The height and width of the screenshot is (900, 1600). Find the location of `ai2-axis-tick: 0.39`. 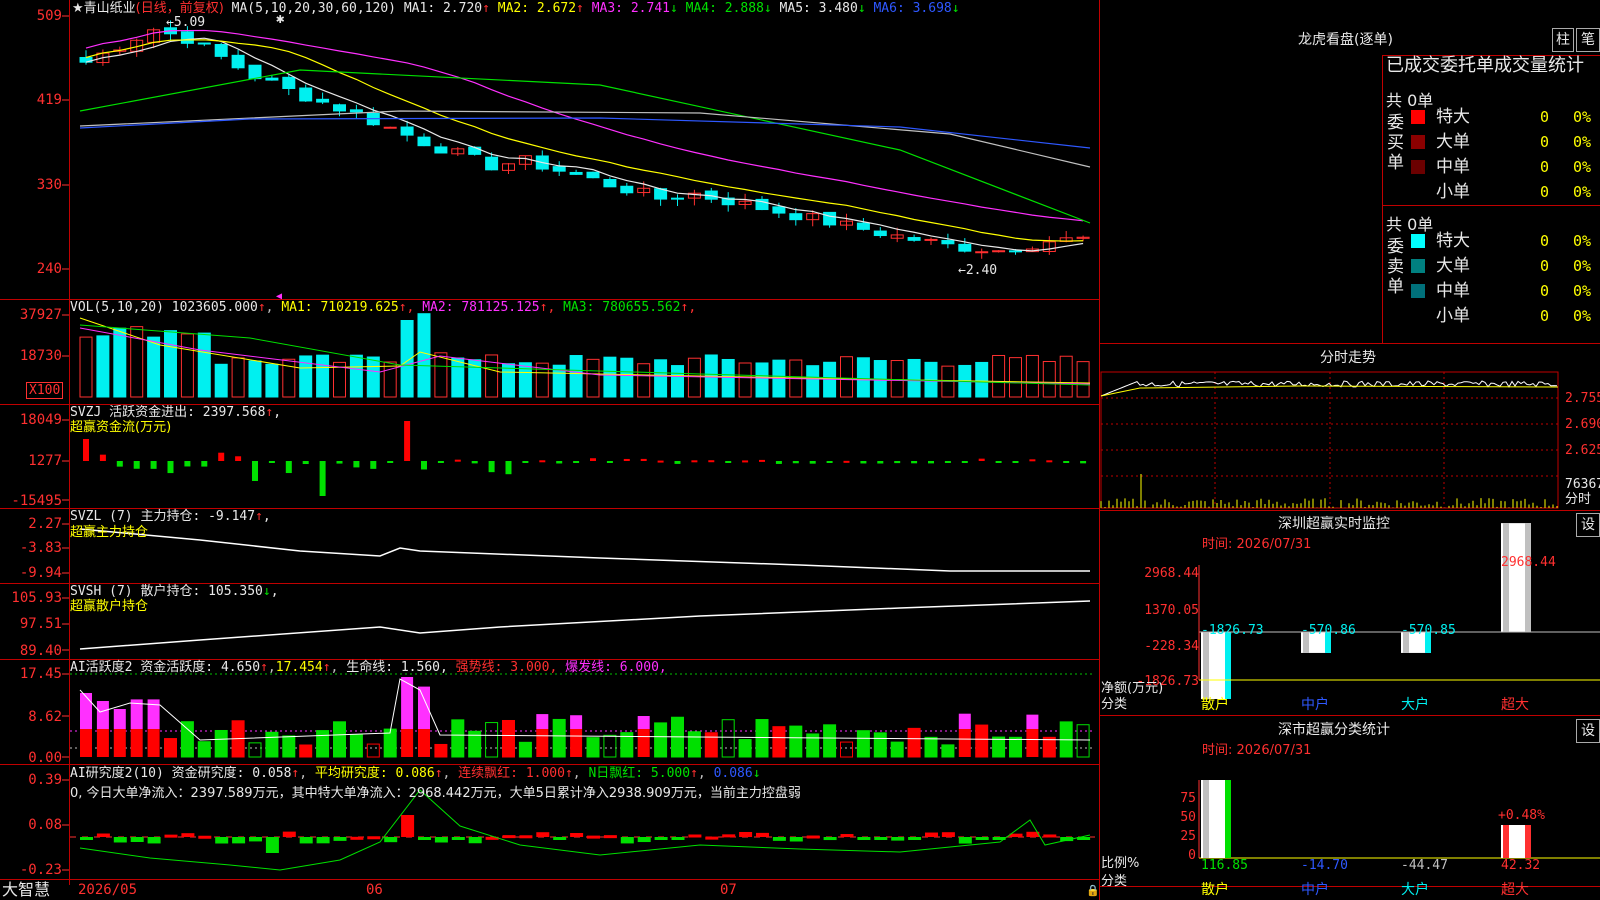

ai2-axis-tick: 0.39 is located at coordinates (45, 780).